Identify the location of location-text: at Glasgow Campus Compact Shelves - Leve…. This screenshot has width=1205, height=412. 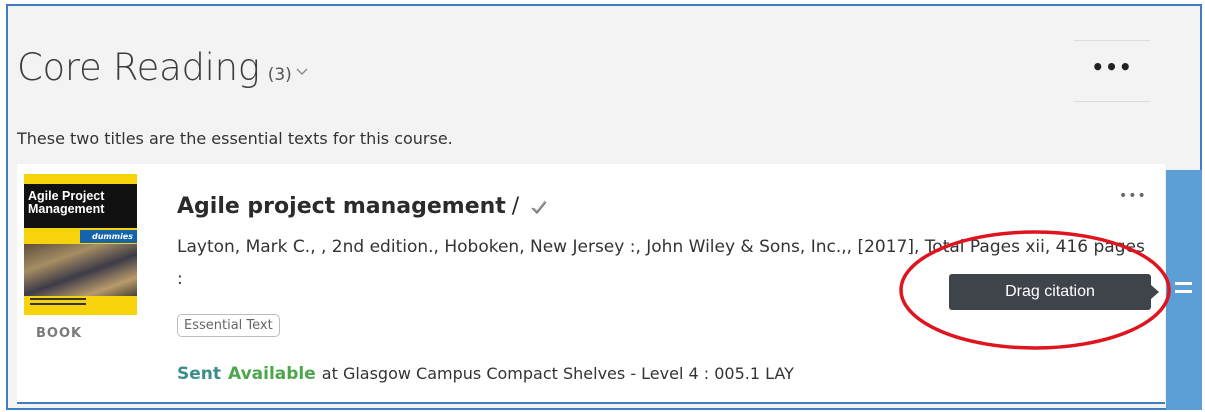
(557, 373).